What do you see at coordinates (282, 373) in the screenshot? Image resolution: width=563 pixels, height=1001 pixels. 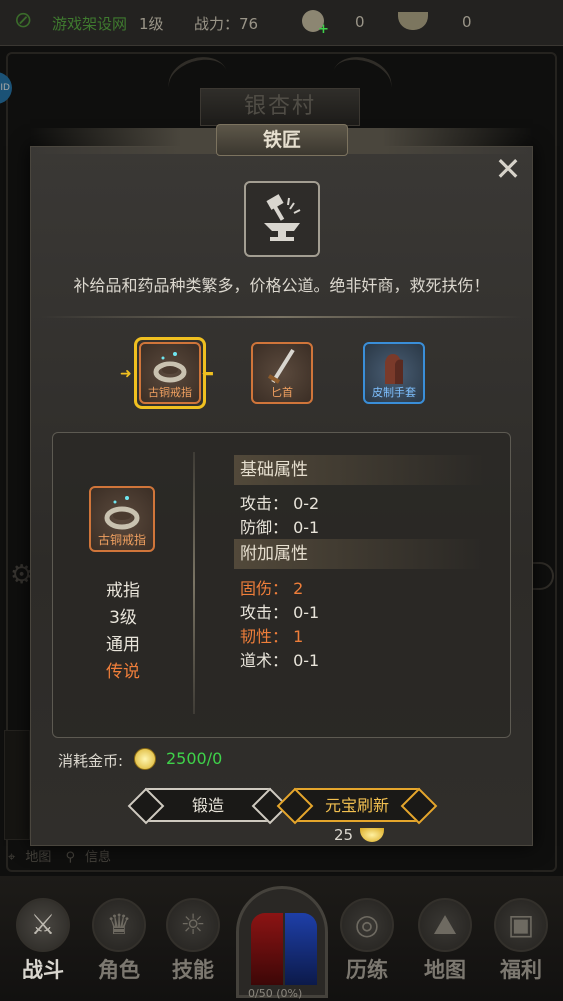 I see `item-slot-dagger: 匕首` at bounding box center [282, 373].